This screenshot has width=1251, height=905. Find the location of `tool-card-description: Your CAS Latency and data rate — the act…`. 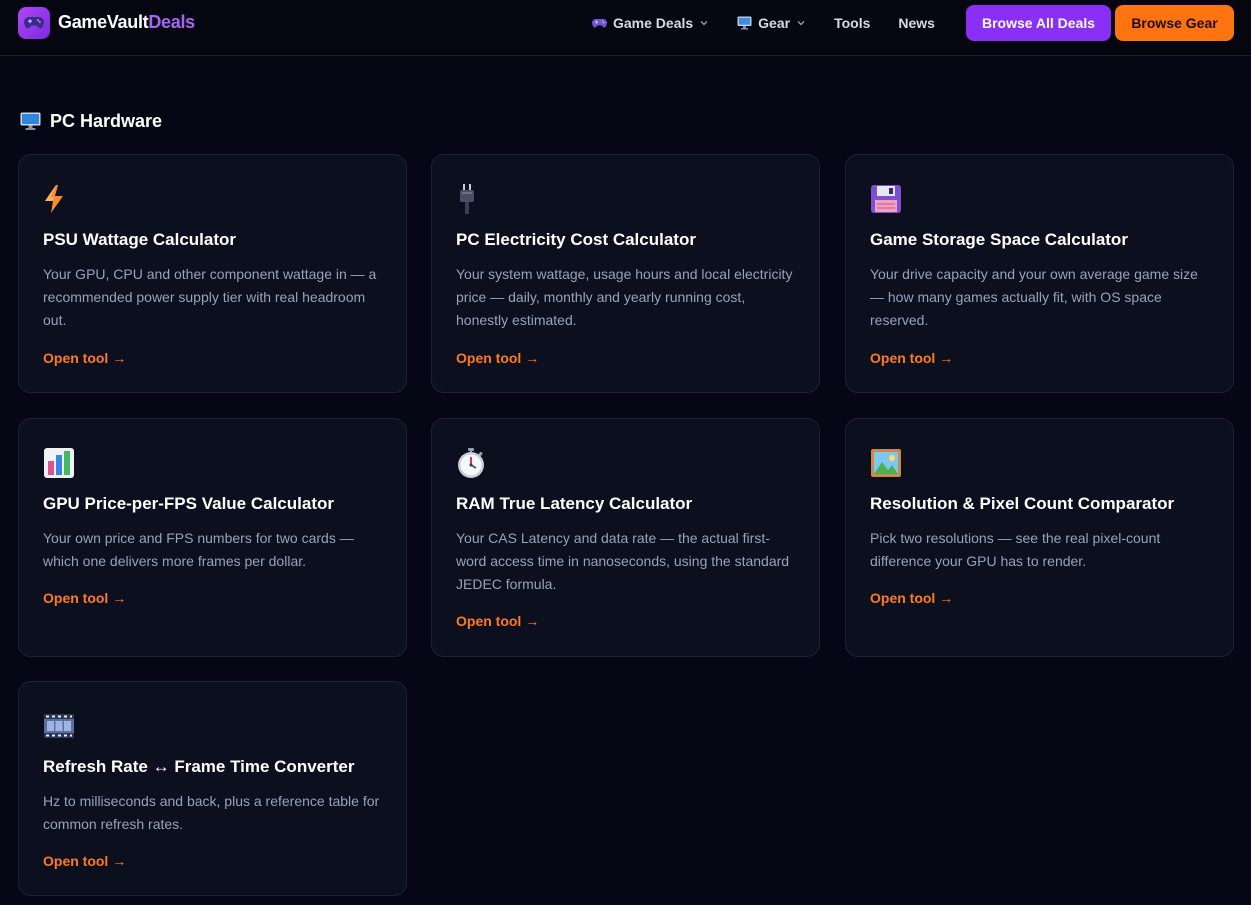

tool-card-description: Your CAS Latency and data rate — the act… is located at coordinates (623, 561).